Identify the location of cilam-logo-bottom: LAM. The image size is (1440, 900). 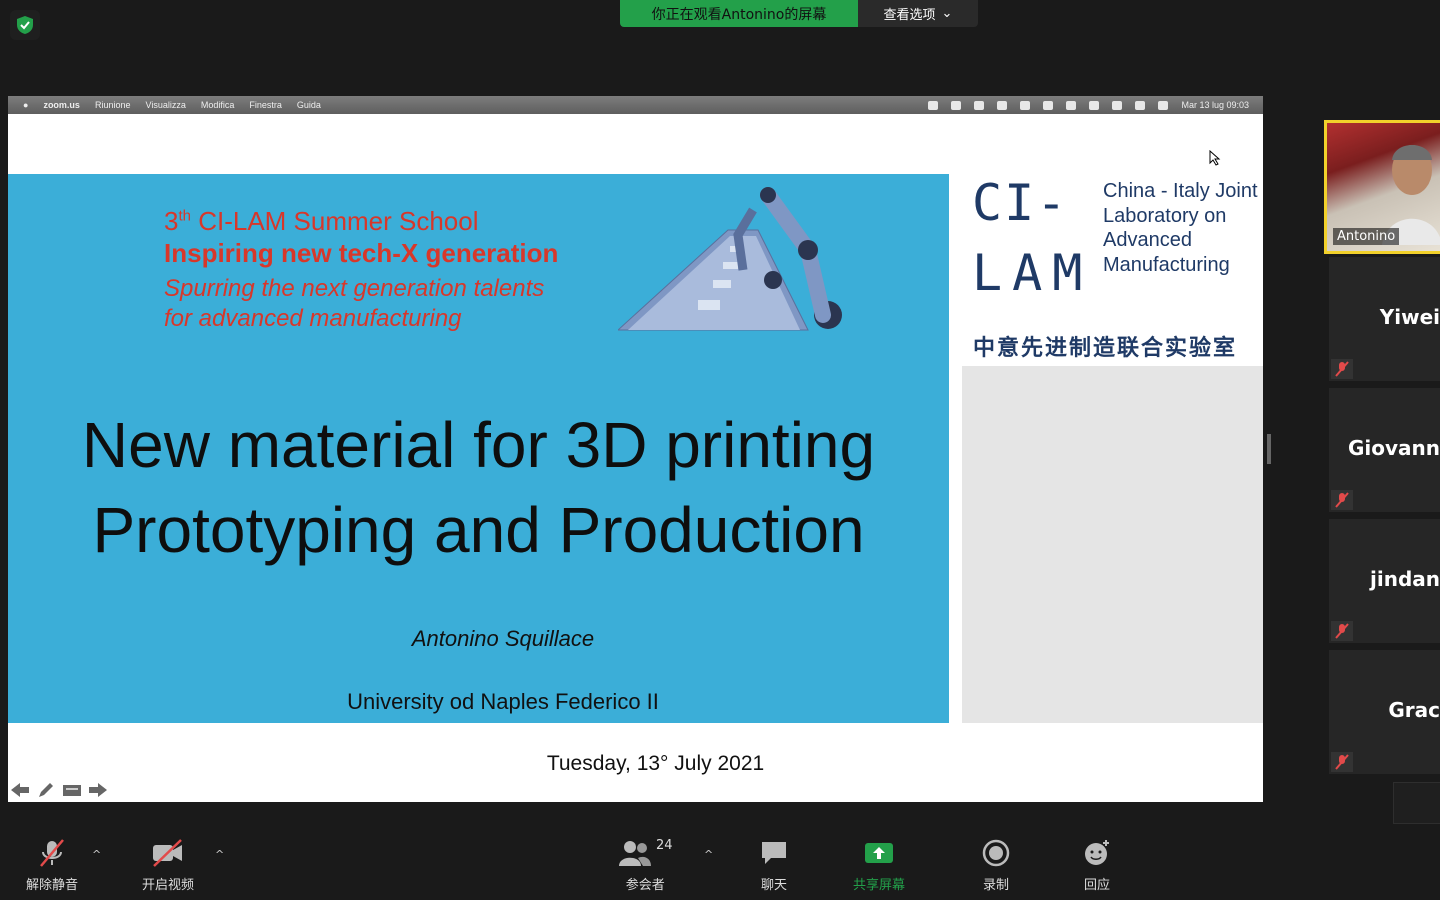
(1032, 273).